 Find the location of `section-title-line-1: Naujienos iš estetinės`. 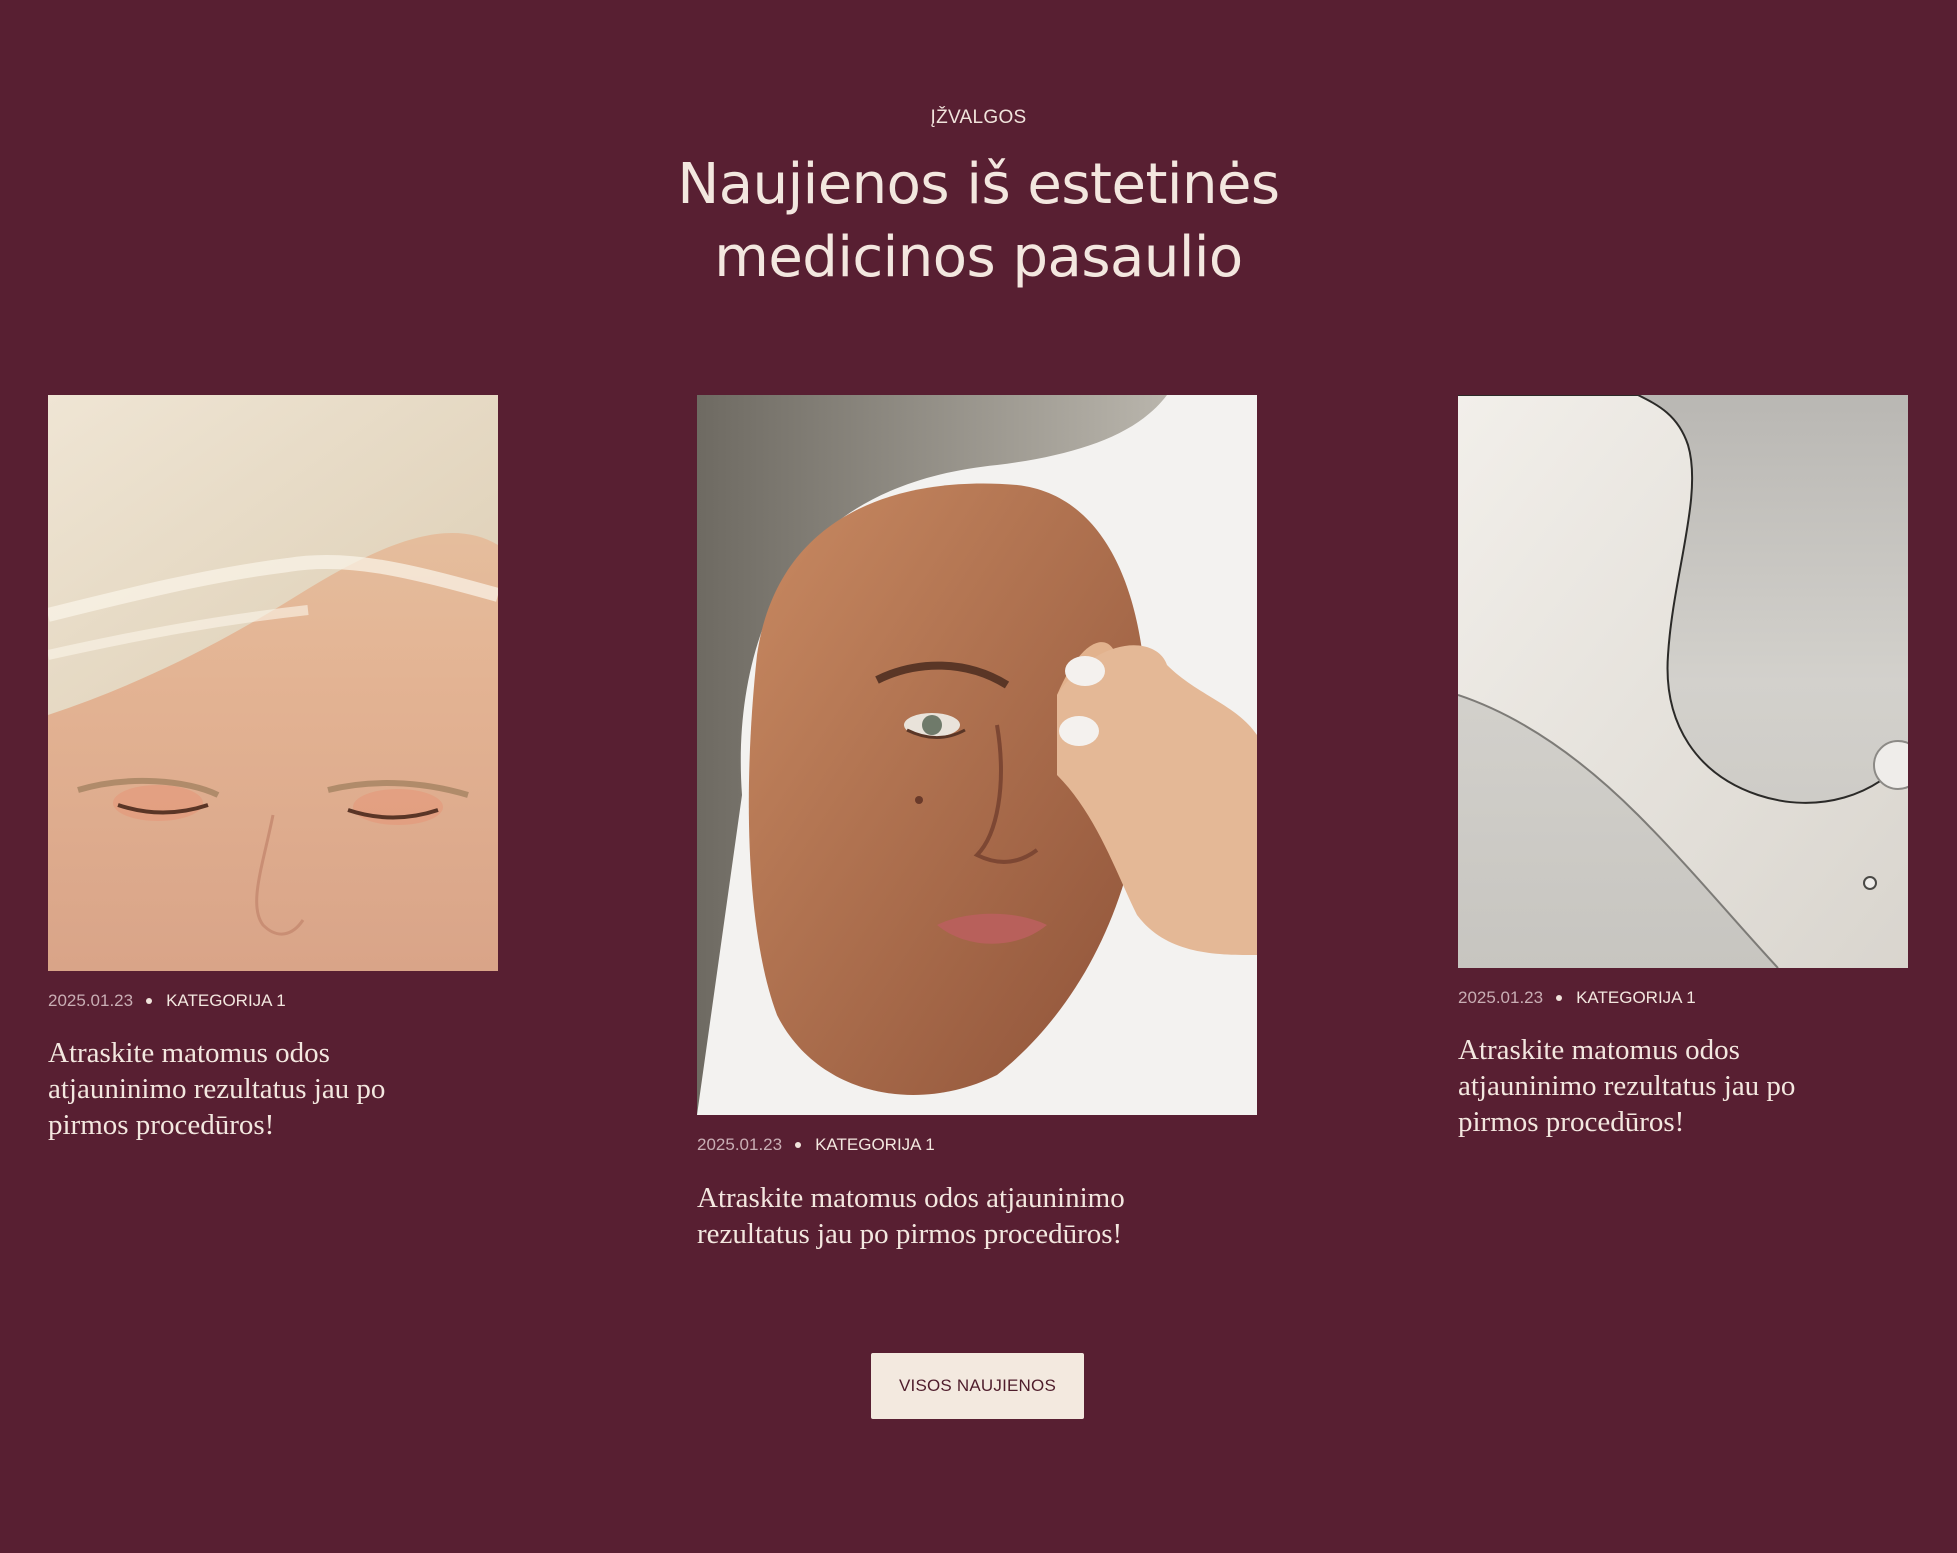

section-title-line-1: Naujienos iš estetinės is located at coordinates (978, 184).